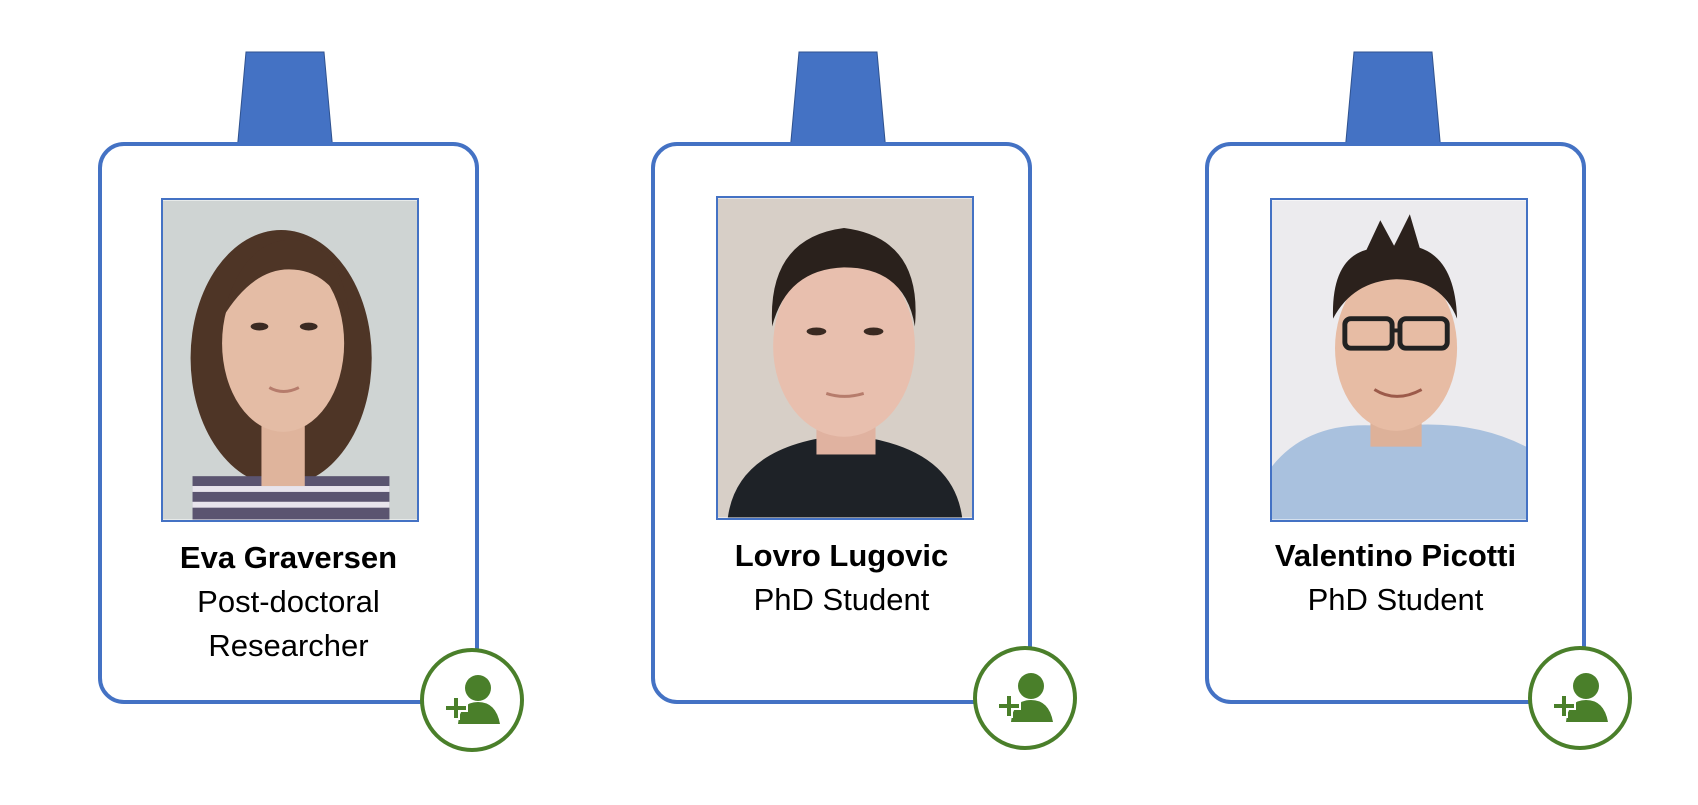 This screenshot has width=1698, height=805. What do you see at coordinates (288, 557) in the screenshot?
I see `person-name: Eva Graversen` at bounding box center [288, 557].